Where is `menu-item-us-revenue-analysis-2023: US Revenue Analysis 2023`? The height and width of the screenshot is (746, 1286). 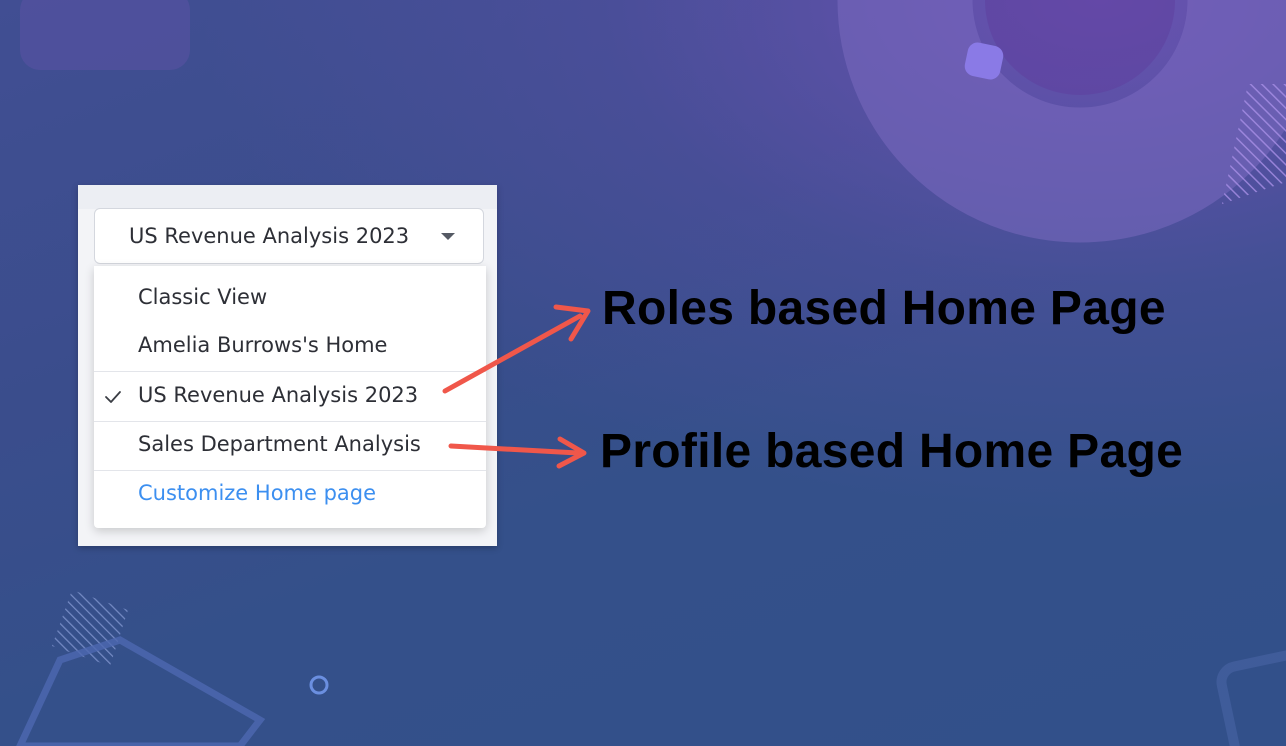 menu-item-us-revenue-analysis-2023: US Revenue Analysis 2023 is located at coordinates (290, 396).